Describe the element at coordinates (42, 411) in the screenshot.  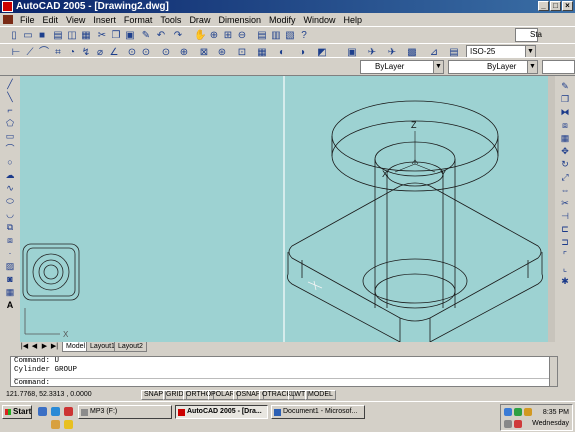
I see `desktop-icon` at that location.